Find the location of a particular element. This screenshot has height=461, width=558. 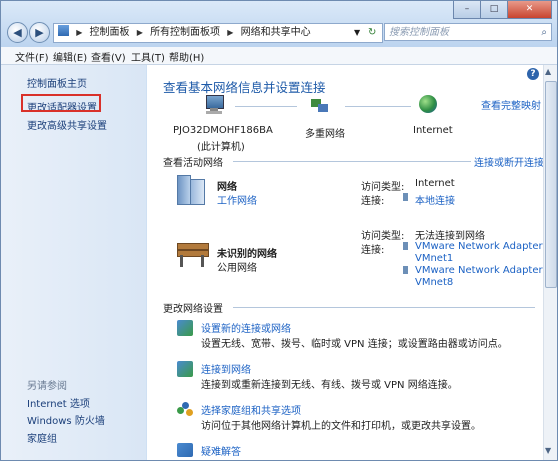

new-connection-icon is located at coordinates (185, 328).